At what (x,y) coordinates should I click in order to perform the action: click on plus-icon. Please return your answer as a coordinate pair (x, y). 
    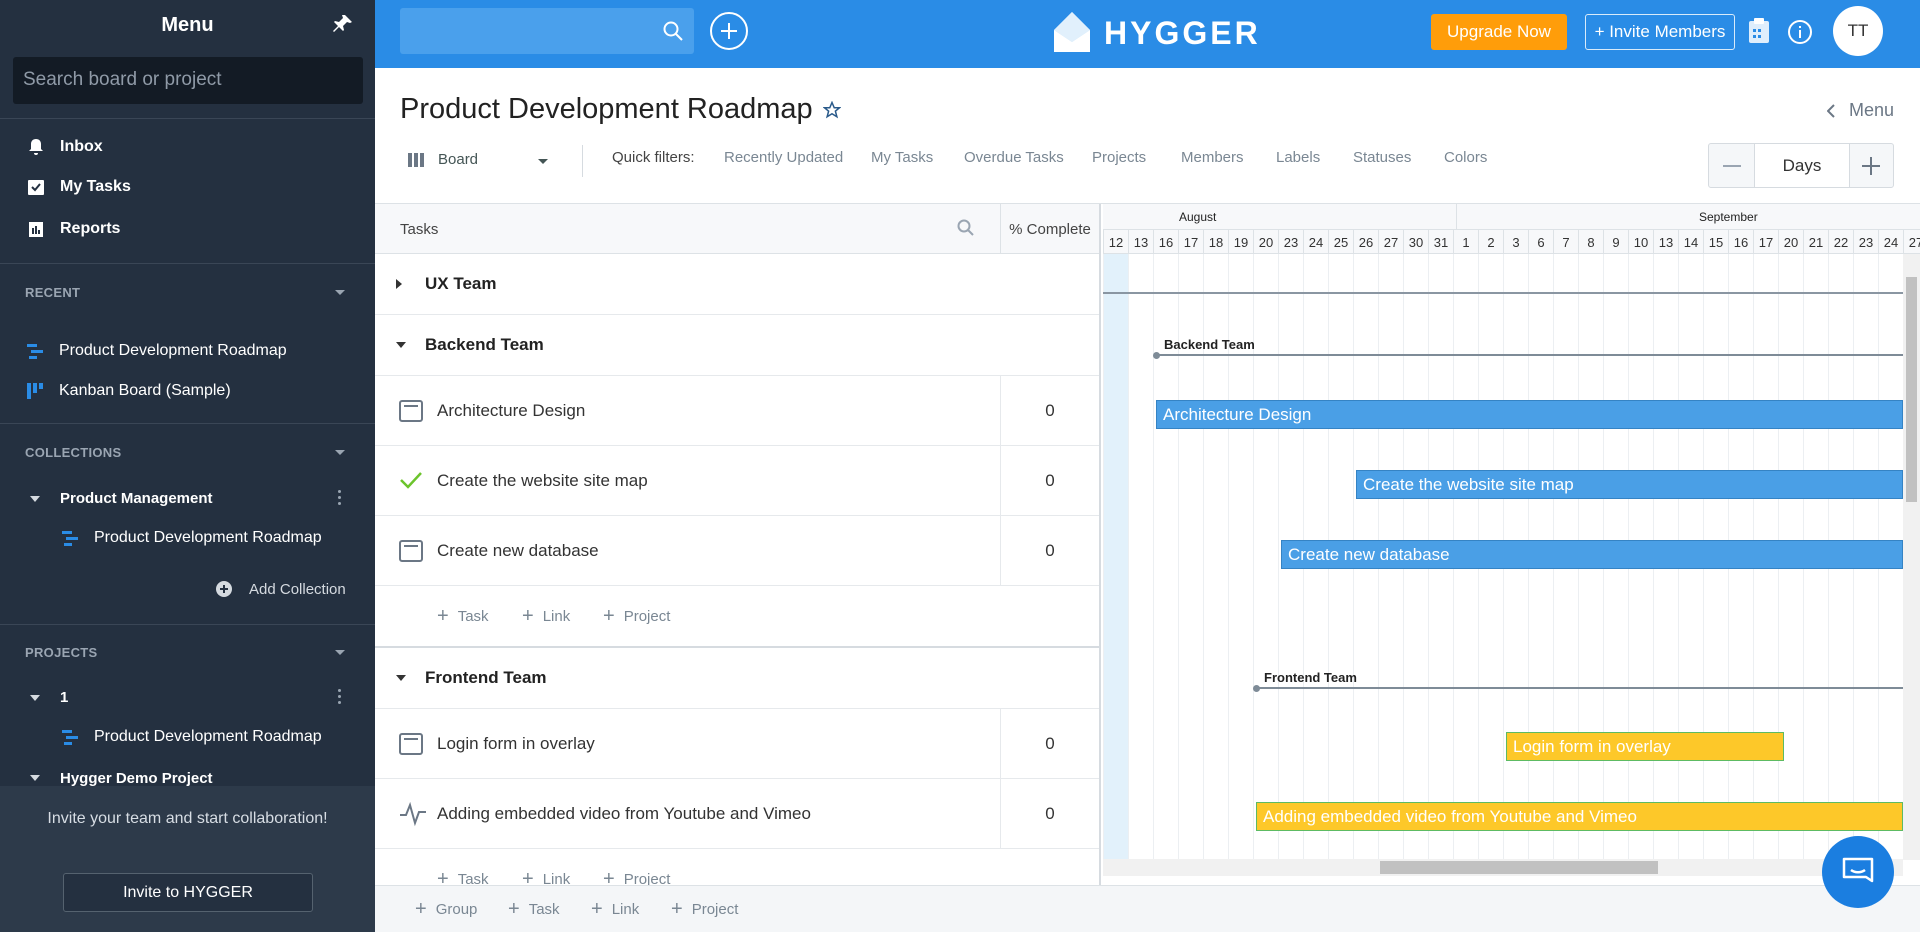
    Looking at the image, I should click on (729, 31).